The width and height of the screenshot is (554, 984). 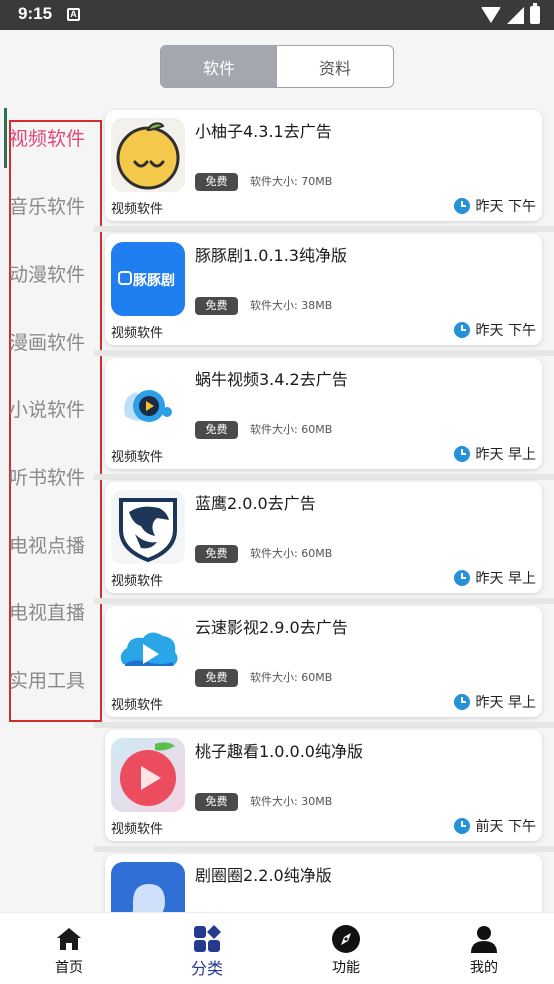 What do you see at coordinates (206, 968) in the screenshot?
I see `nav-label: 分类` at bounding box center [206, 968].